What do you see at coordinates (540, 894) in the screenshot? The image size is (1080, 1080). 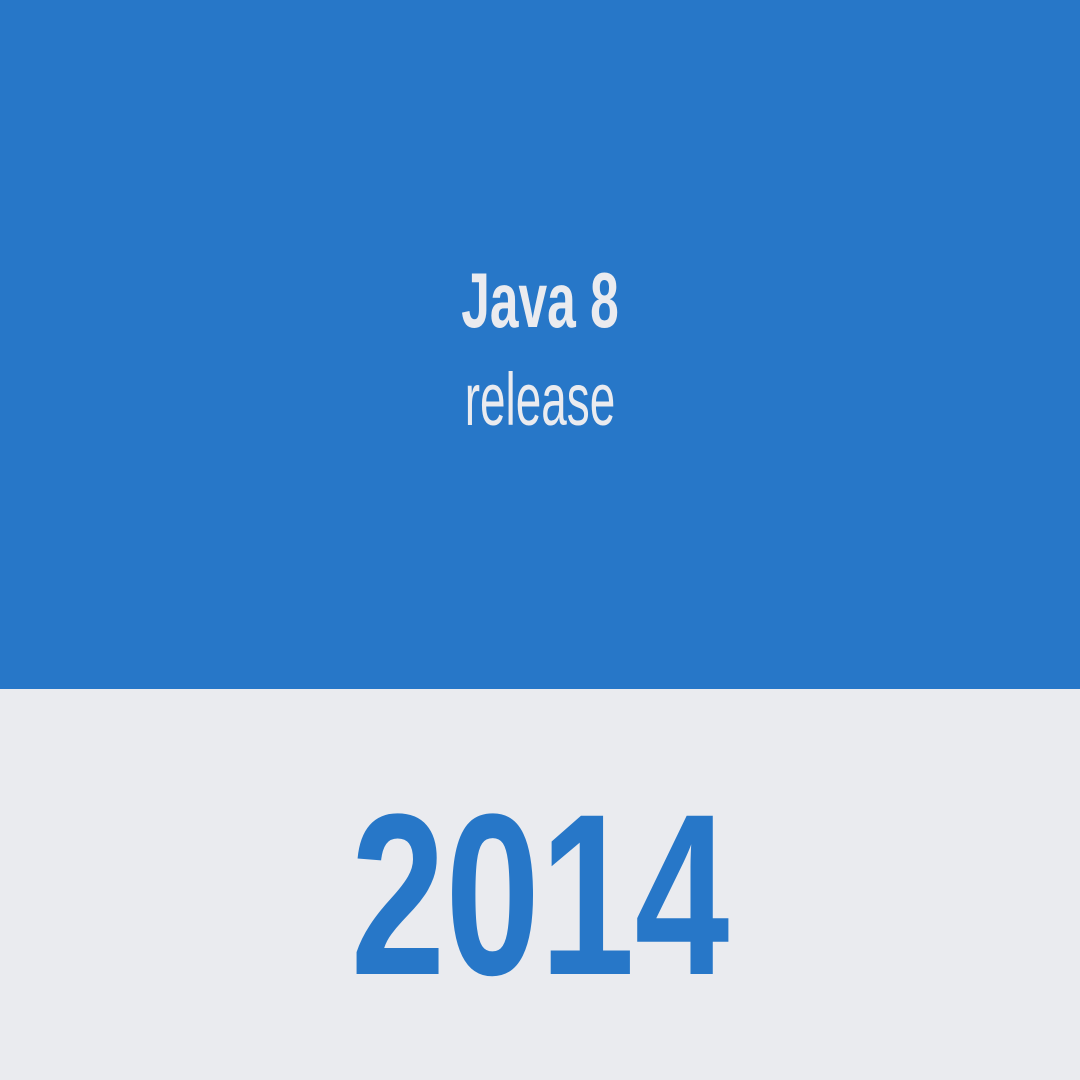 I see `year-label: 2014` at bounding box center [540, 894].